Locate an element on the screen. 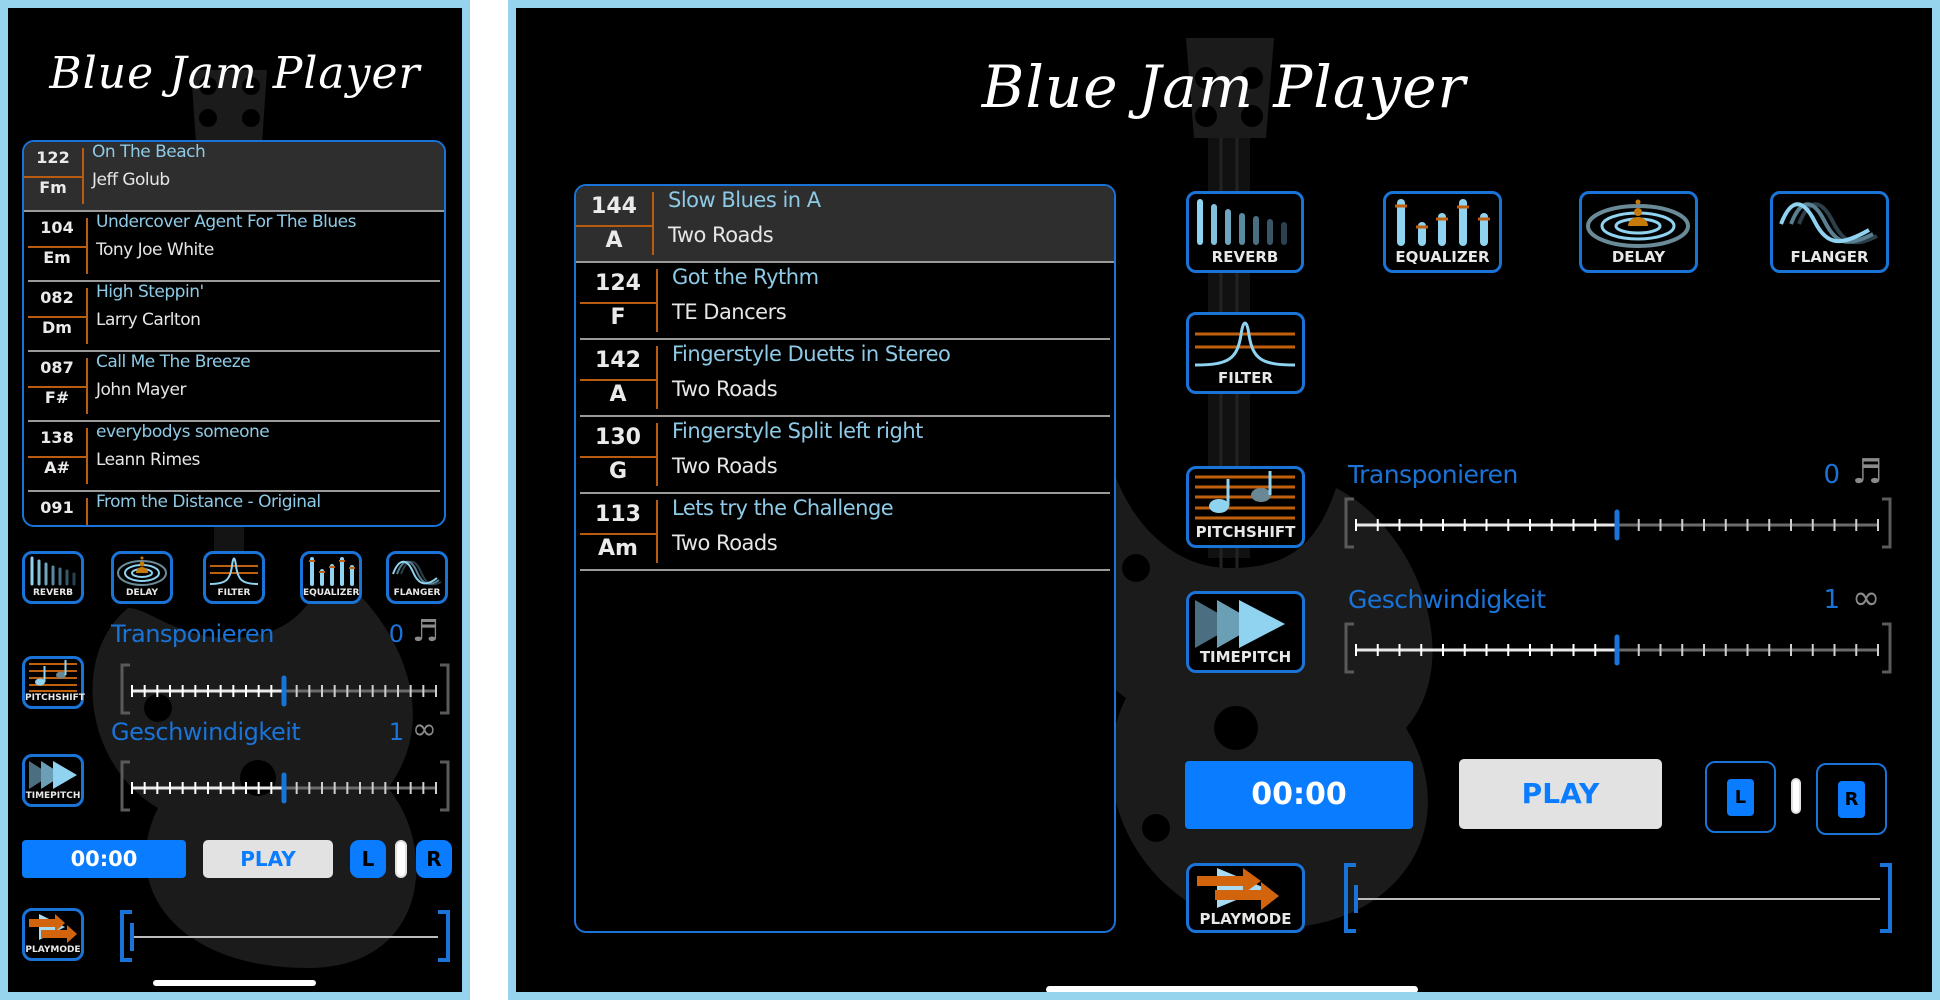 The height and width of the screenshot is (1000, 1940). song-row: 122 Fm On The Beach Jeff Golub is located at coordinates (234, 177).